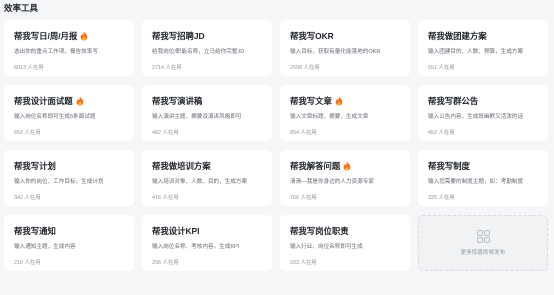  Describe the element at coordinates (21, 8) in the screenshot. I see `section-title: 效率工具` at that location.